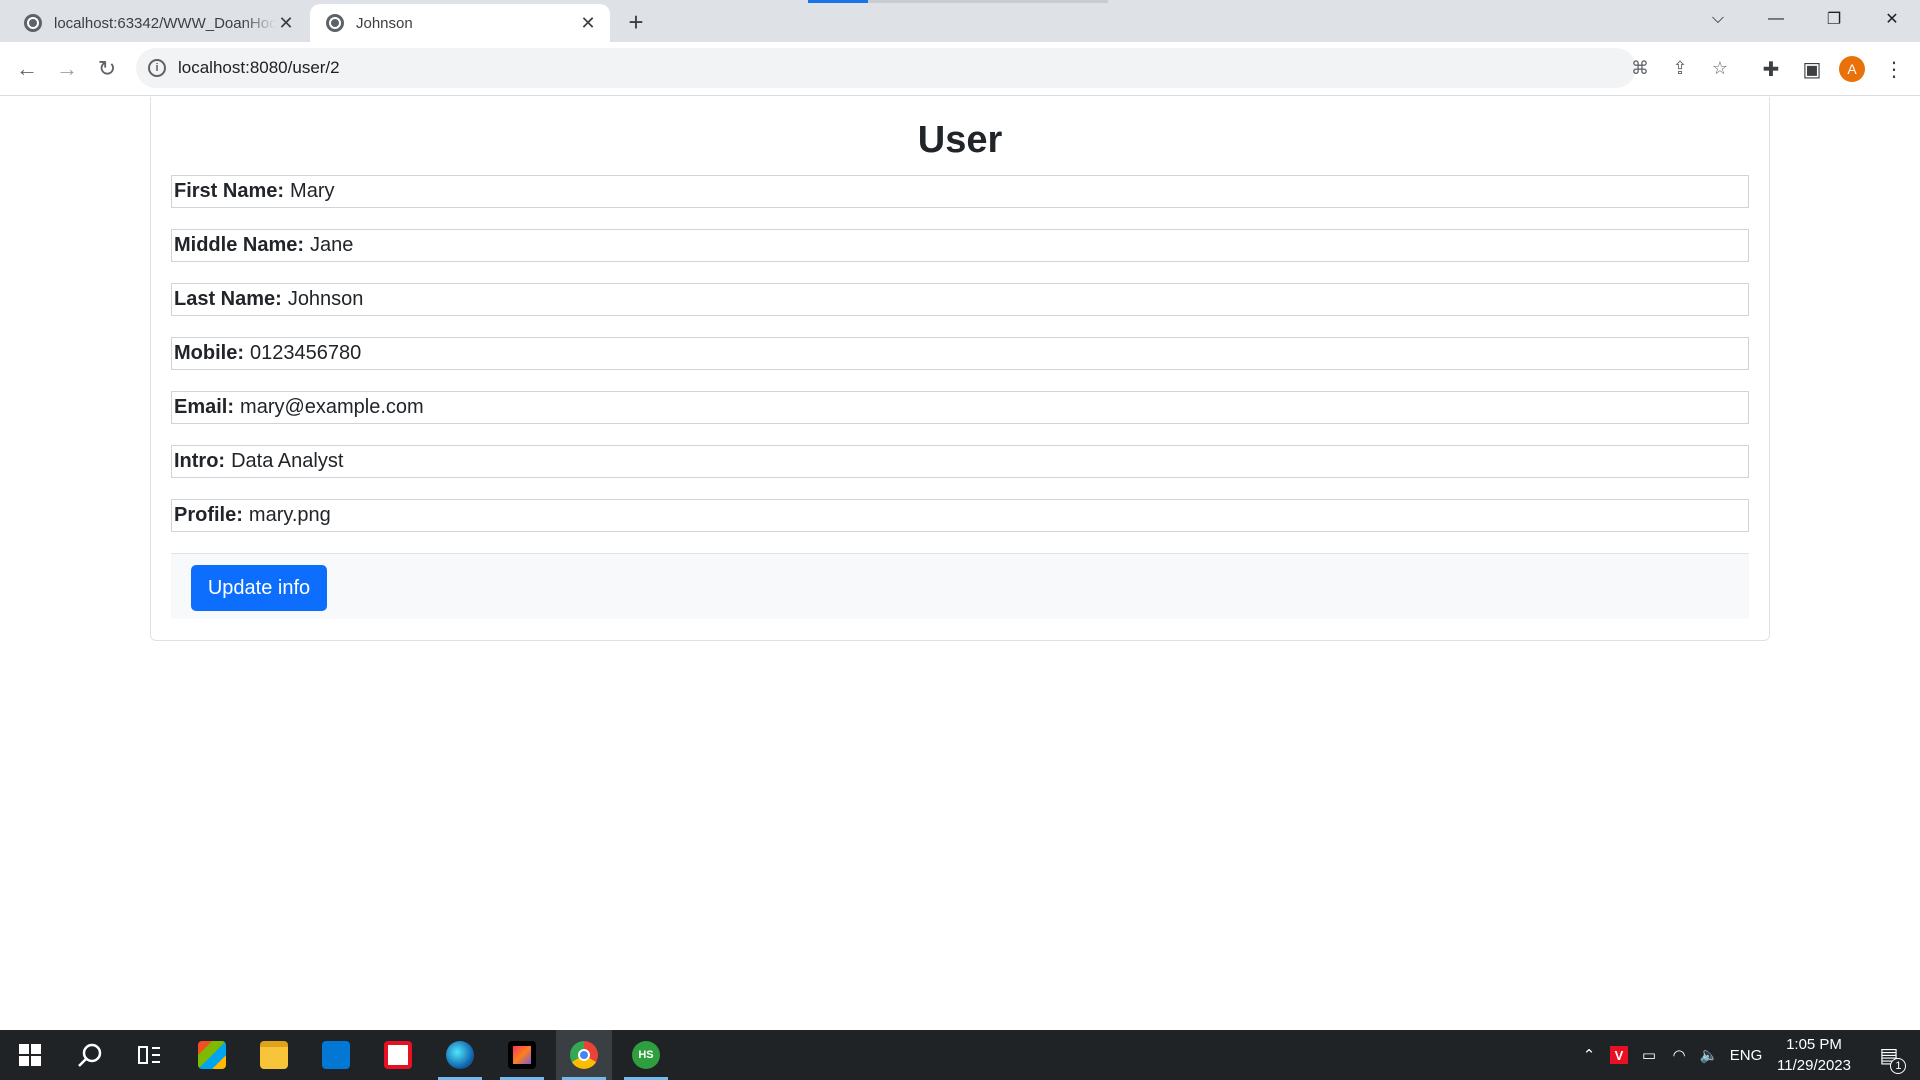 The image size is (1920, 1080). Describe the element at coordinates (332, 245) in the screenshot. I see `field-value: Jane` at that location.